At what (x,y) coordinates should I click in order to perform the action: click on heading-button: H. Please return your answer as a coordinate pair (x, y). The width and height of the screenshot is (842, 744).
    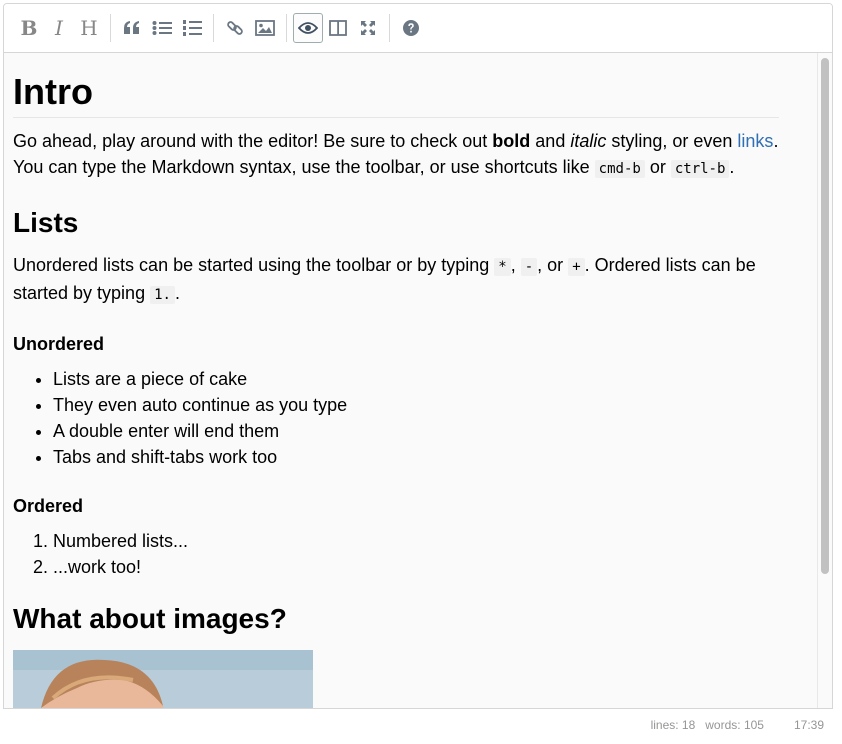
    Looking at the image, I should click on (89, 28).